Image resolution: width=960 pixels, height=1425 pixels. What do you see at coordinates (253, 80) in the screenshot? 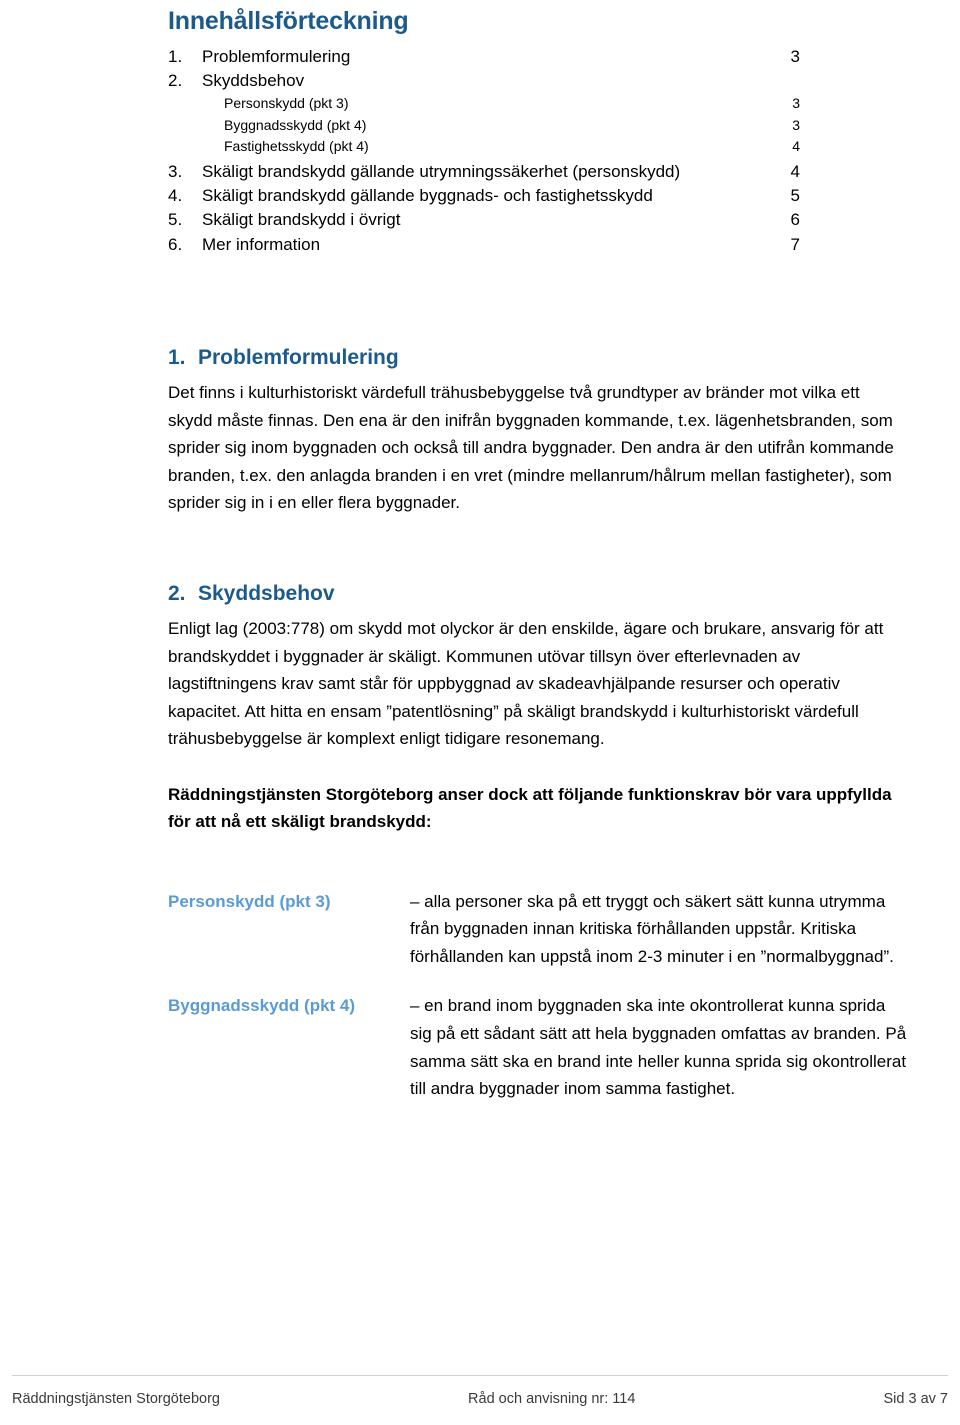
I see `toc-entry-label: Skyddsbehov` at bounding box center [253, 80].